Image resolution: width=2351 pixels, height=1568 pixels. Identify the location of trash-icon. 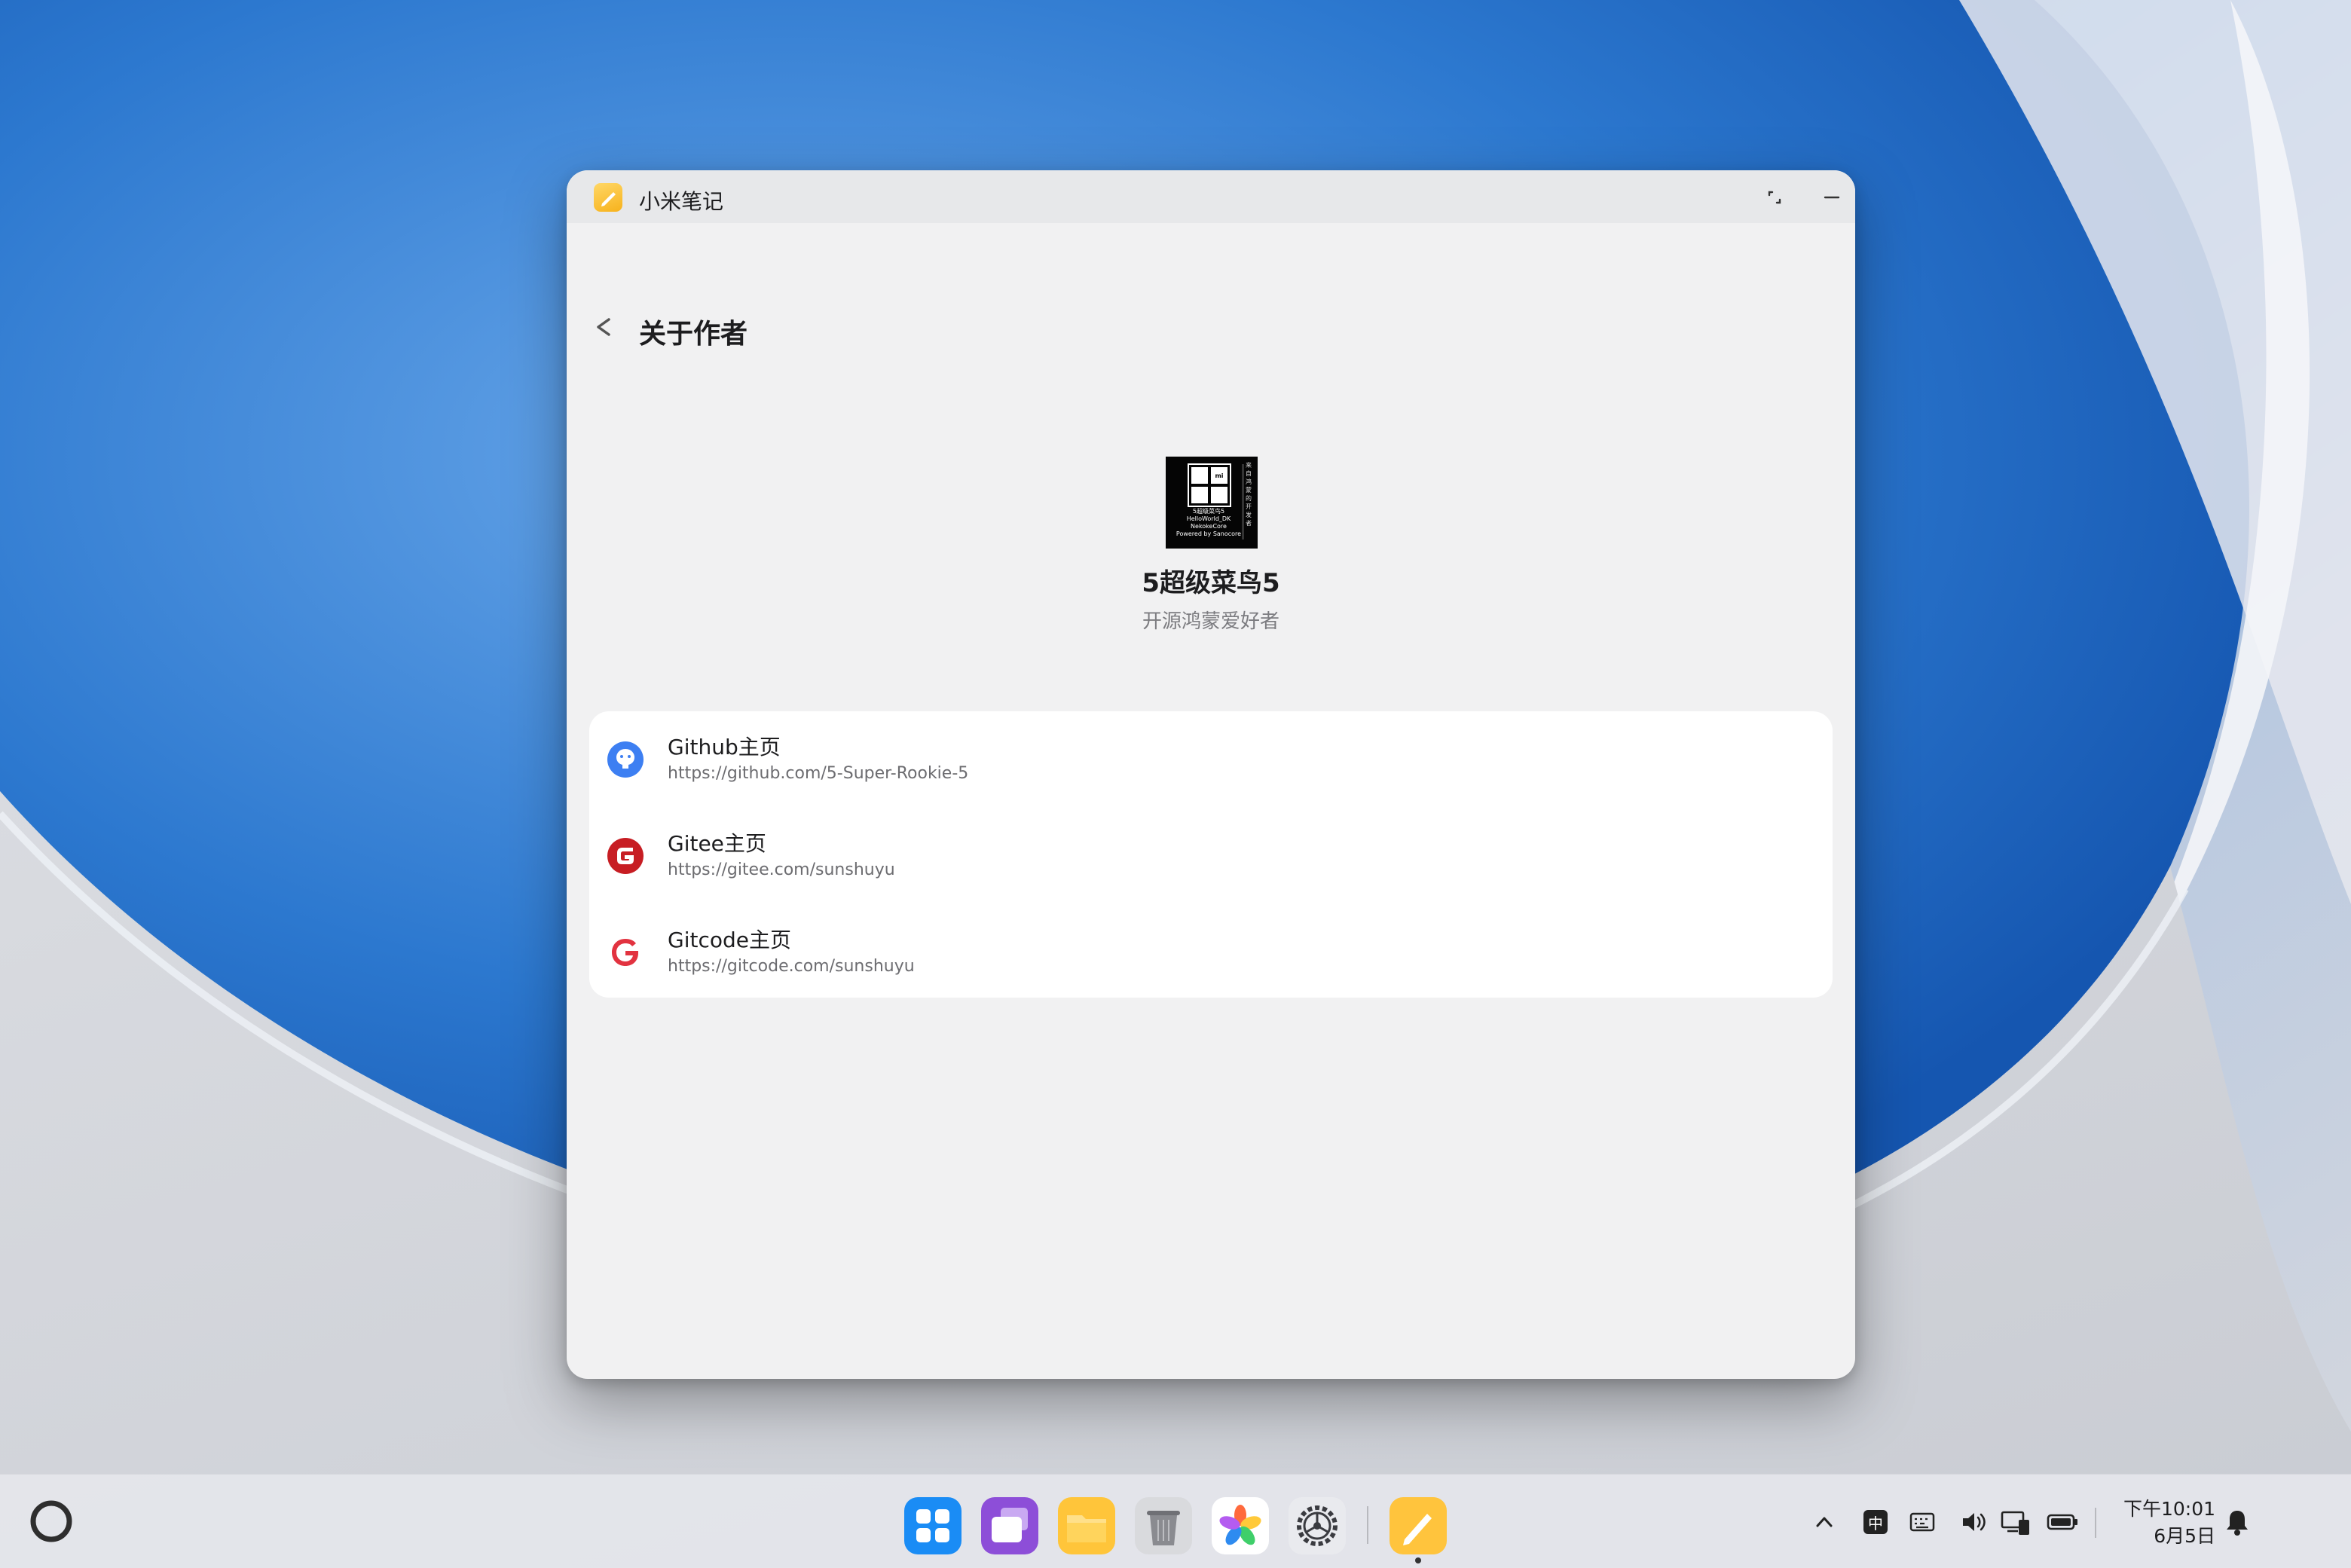
(1163, 1525).